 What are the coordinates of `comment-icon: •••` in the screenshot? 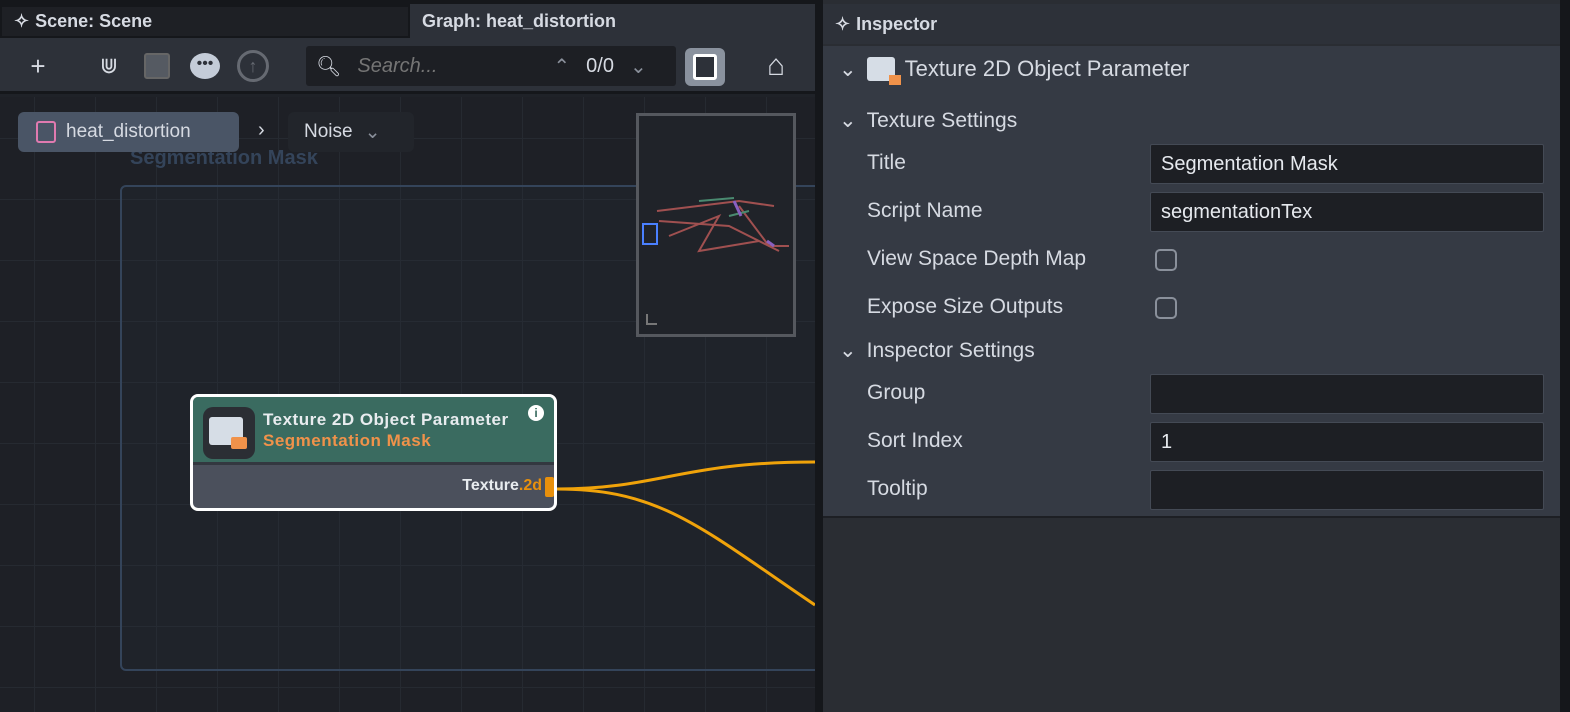 It's located at (205, 66).